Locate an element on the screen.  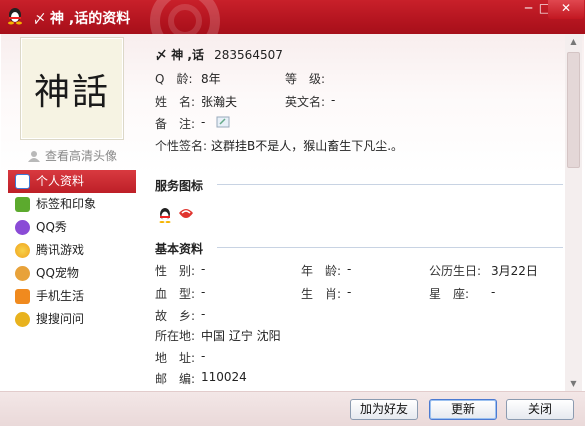
constellation-value: - is located at coordinates (493, 292).